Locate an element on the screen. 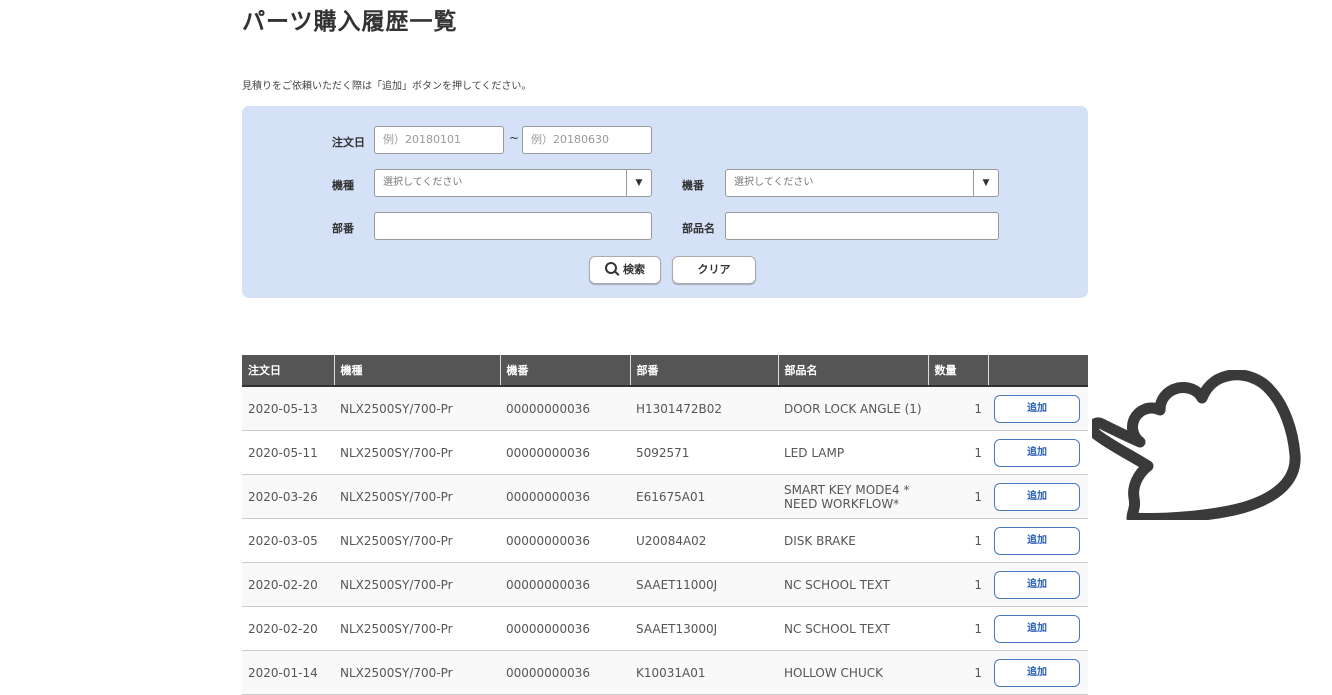  header-qty: 数量 is located at coordinates (958, 371).